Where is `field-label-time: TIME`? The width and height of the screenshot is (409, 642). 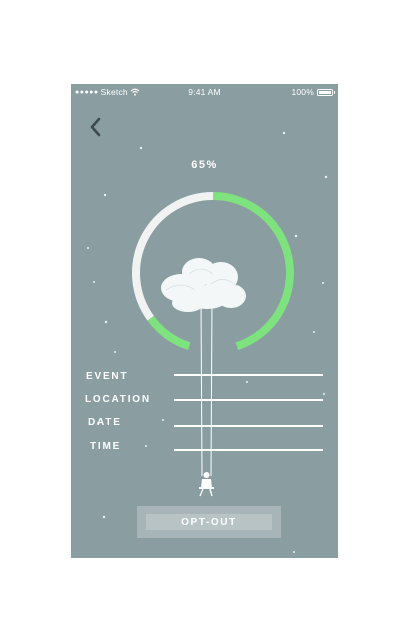
field-label-time: TIME is located at coordinates (106, 446).